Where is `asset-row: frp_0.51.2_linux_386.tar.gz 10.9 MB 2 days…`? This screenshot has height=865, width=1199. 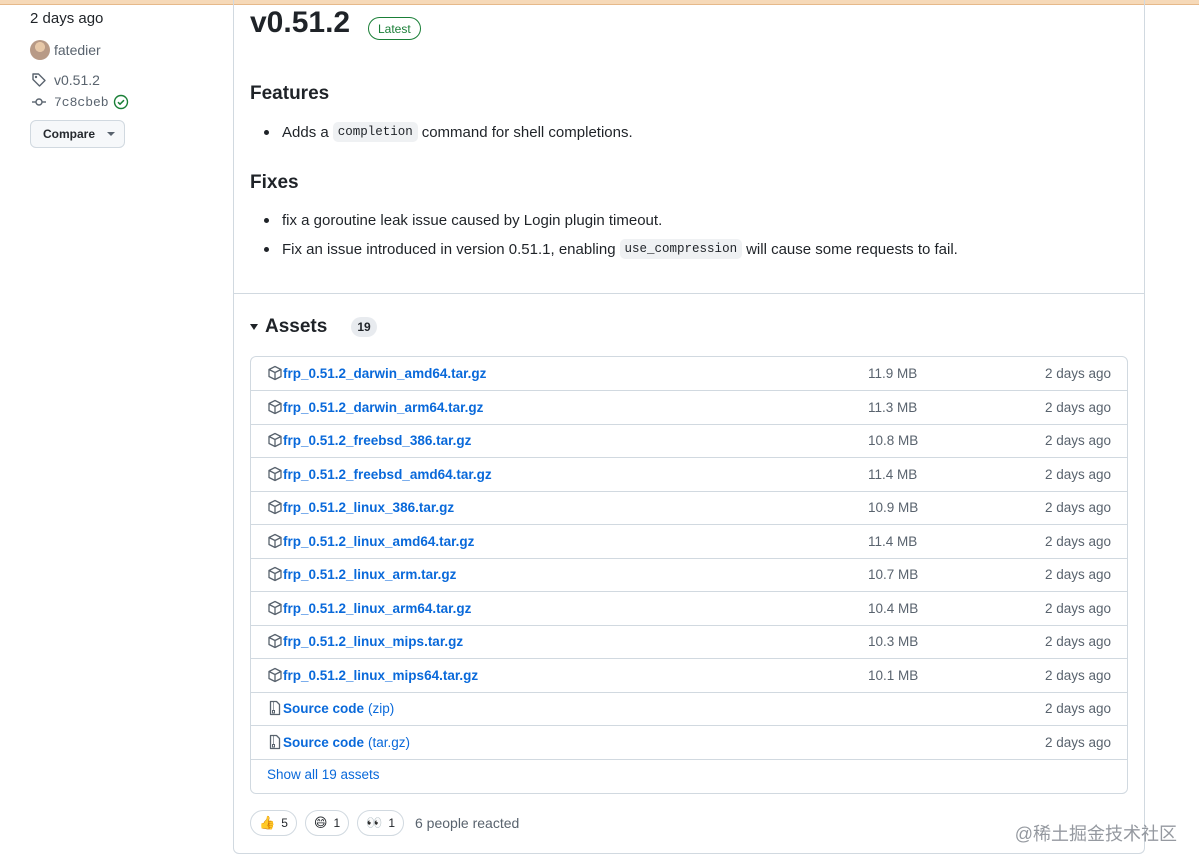 asset-row: frp_0.51.2_linux_386.tar.gz 10.9 MB 2 days… is located at coordinates (689, 508).